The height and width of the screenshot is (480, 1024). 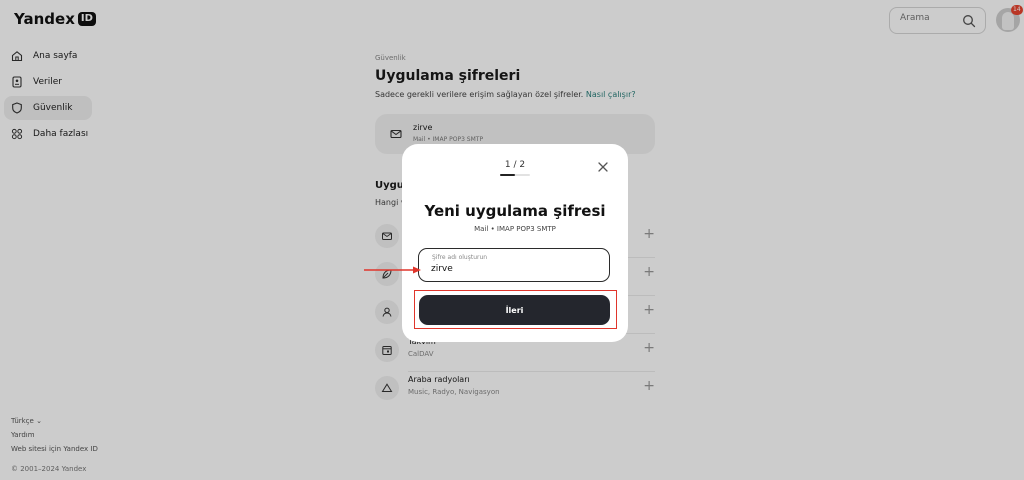 What do you see at coordinates (392, 270) in the screenshot?
I see `annotation-arrow-icon` at bounding box center [392, 270].